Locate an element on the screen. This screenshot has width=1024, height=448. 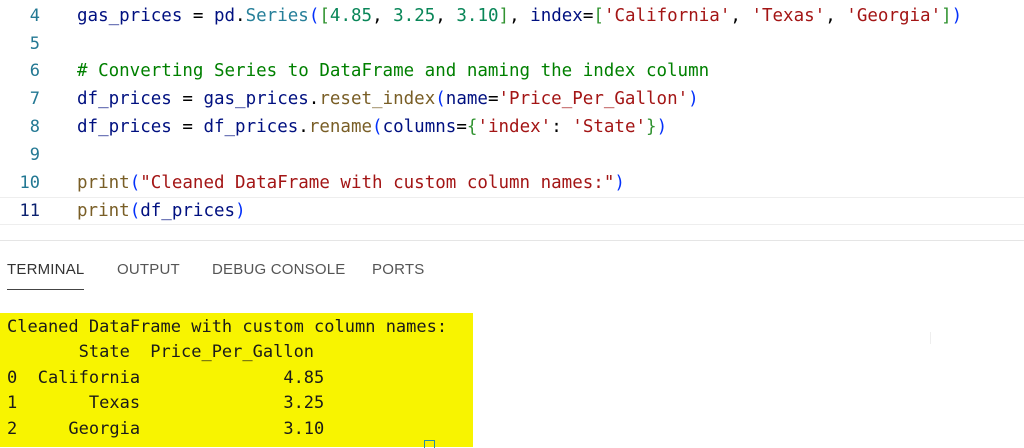
code-token: 3.10 is located at coordinates (477, 16).